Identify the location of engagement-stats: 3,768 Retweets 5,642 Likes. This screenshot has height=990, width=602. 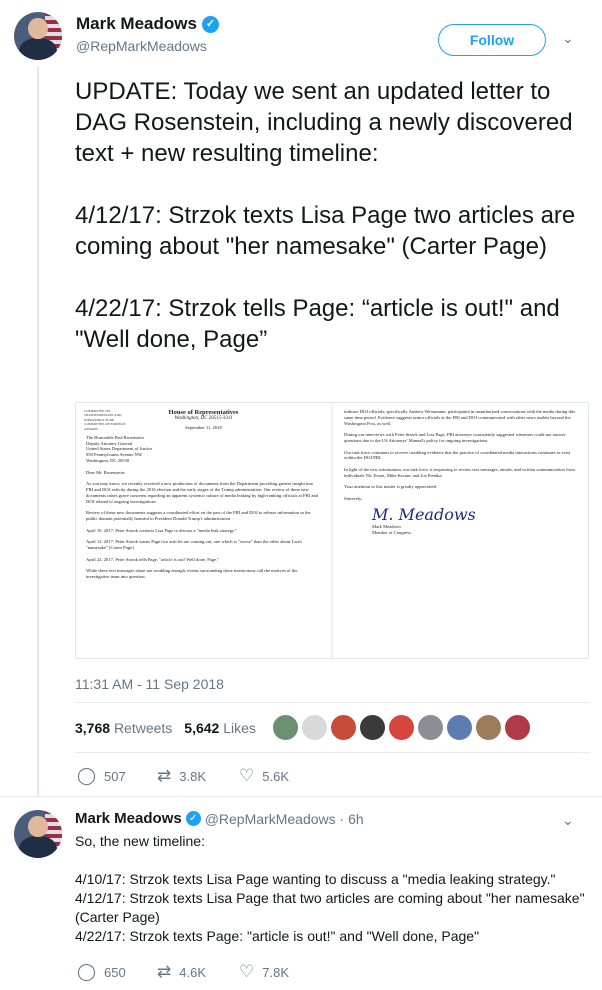
(165, 728).